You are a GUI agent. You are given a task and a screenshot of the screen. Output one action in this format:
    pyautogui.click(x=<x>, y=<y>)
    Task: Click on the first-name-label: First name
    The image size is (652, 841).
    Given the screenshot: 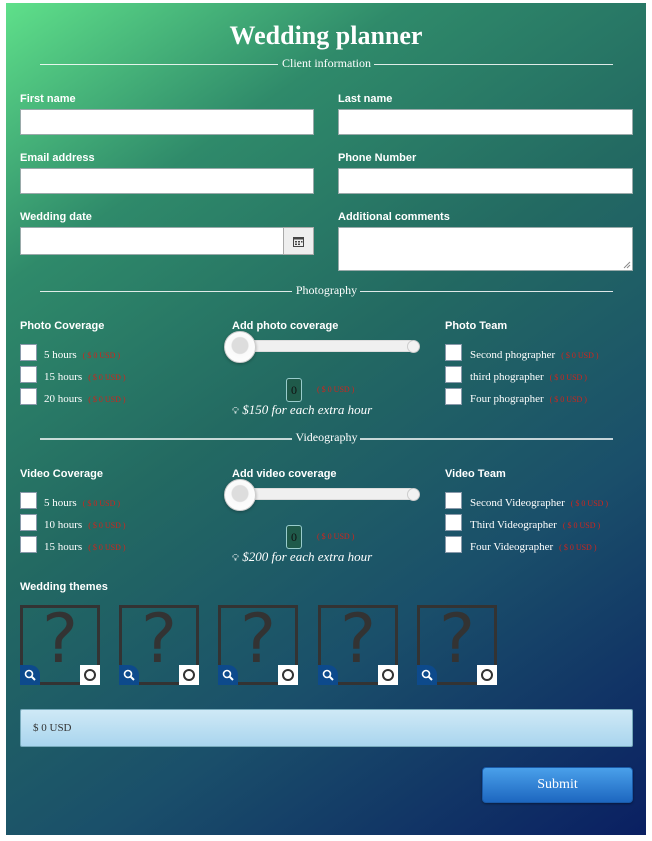 What is the action you would take?
    pyautogui.click(x=48, y=99)
    